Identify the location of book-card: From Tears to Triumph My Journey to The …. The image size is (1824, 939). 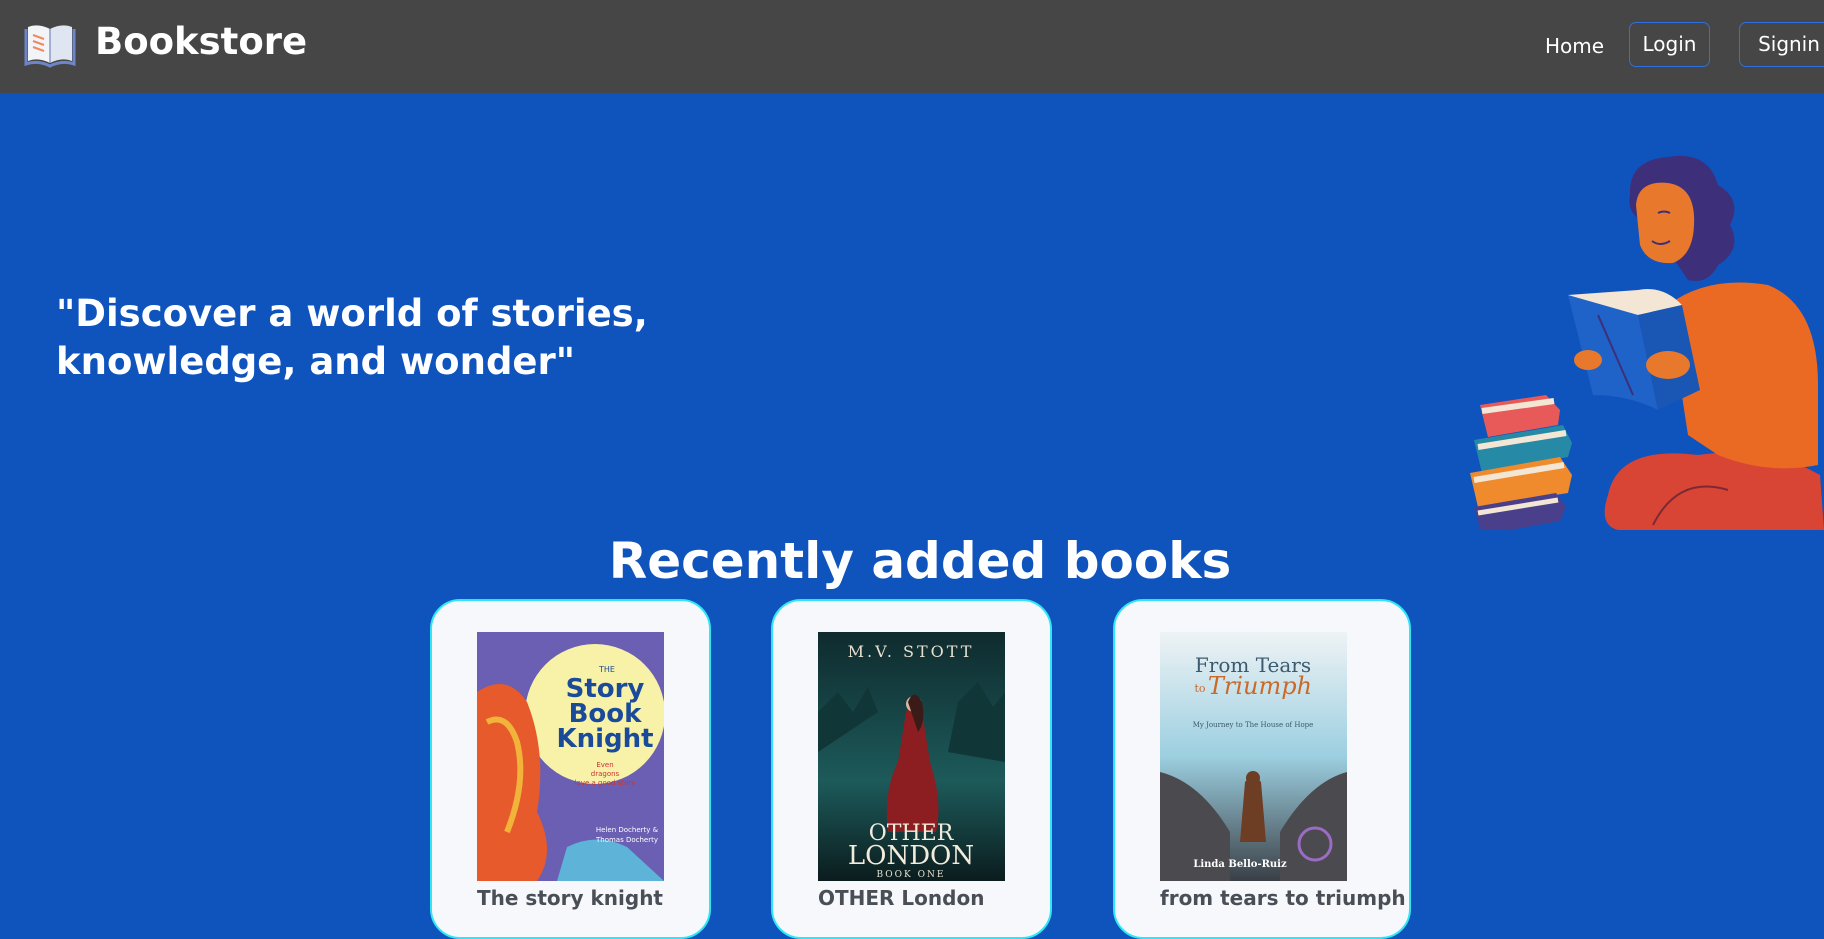
(1262, 769).